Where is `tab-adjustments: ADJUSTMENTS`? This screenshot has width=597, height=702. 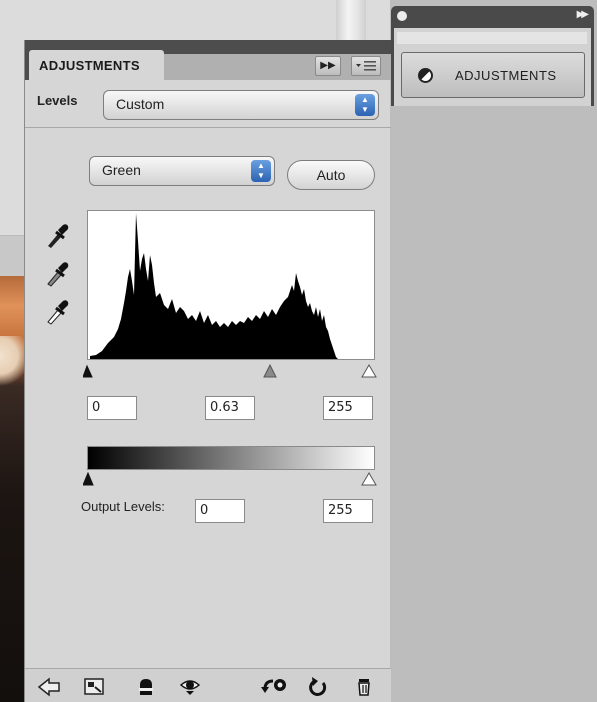 tab-adjustments: ADJUSTMENTS is located at coordinates (96, 65).